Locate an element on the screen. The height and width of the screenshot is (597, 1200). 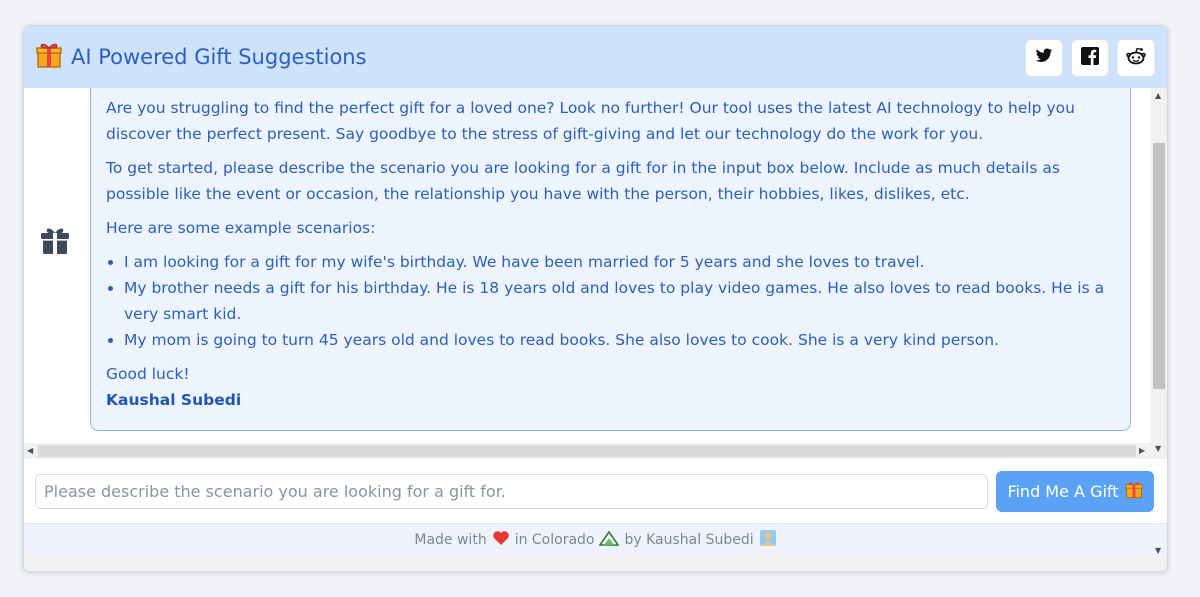
reddit-button is located at coordinates (1136, 58).